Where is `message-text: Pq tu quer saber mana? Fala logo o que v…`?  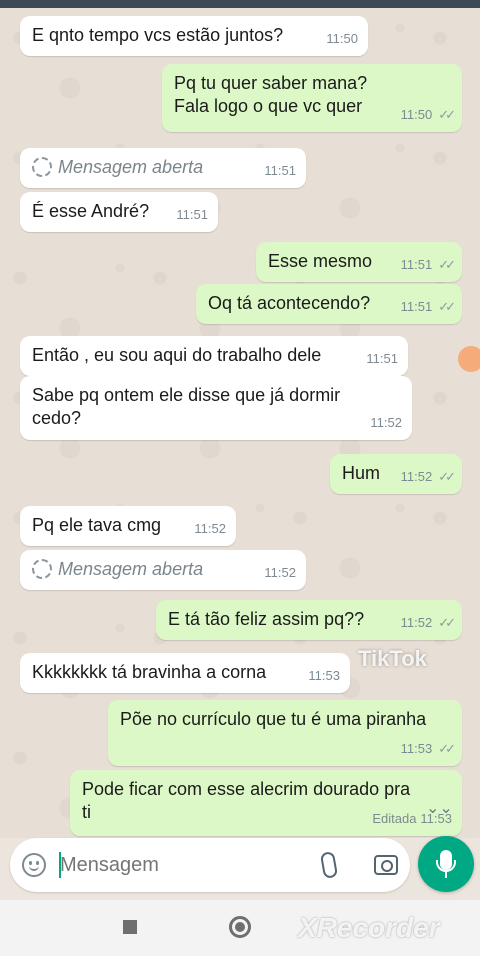
message-text: Pq tu quer saber mana? Fala logo o que v… is located at coordinates (270, 94).